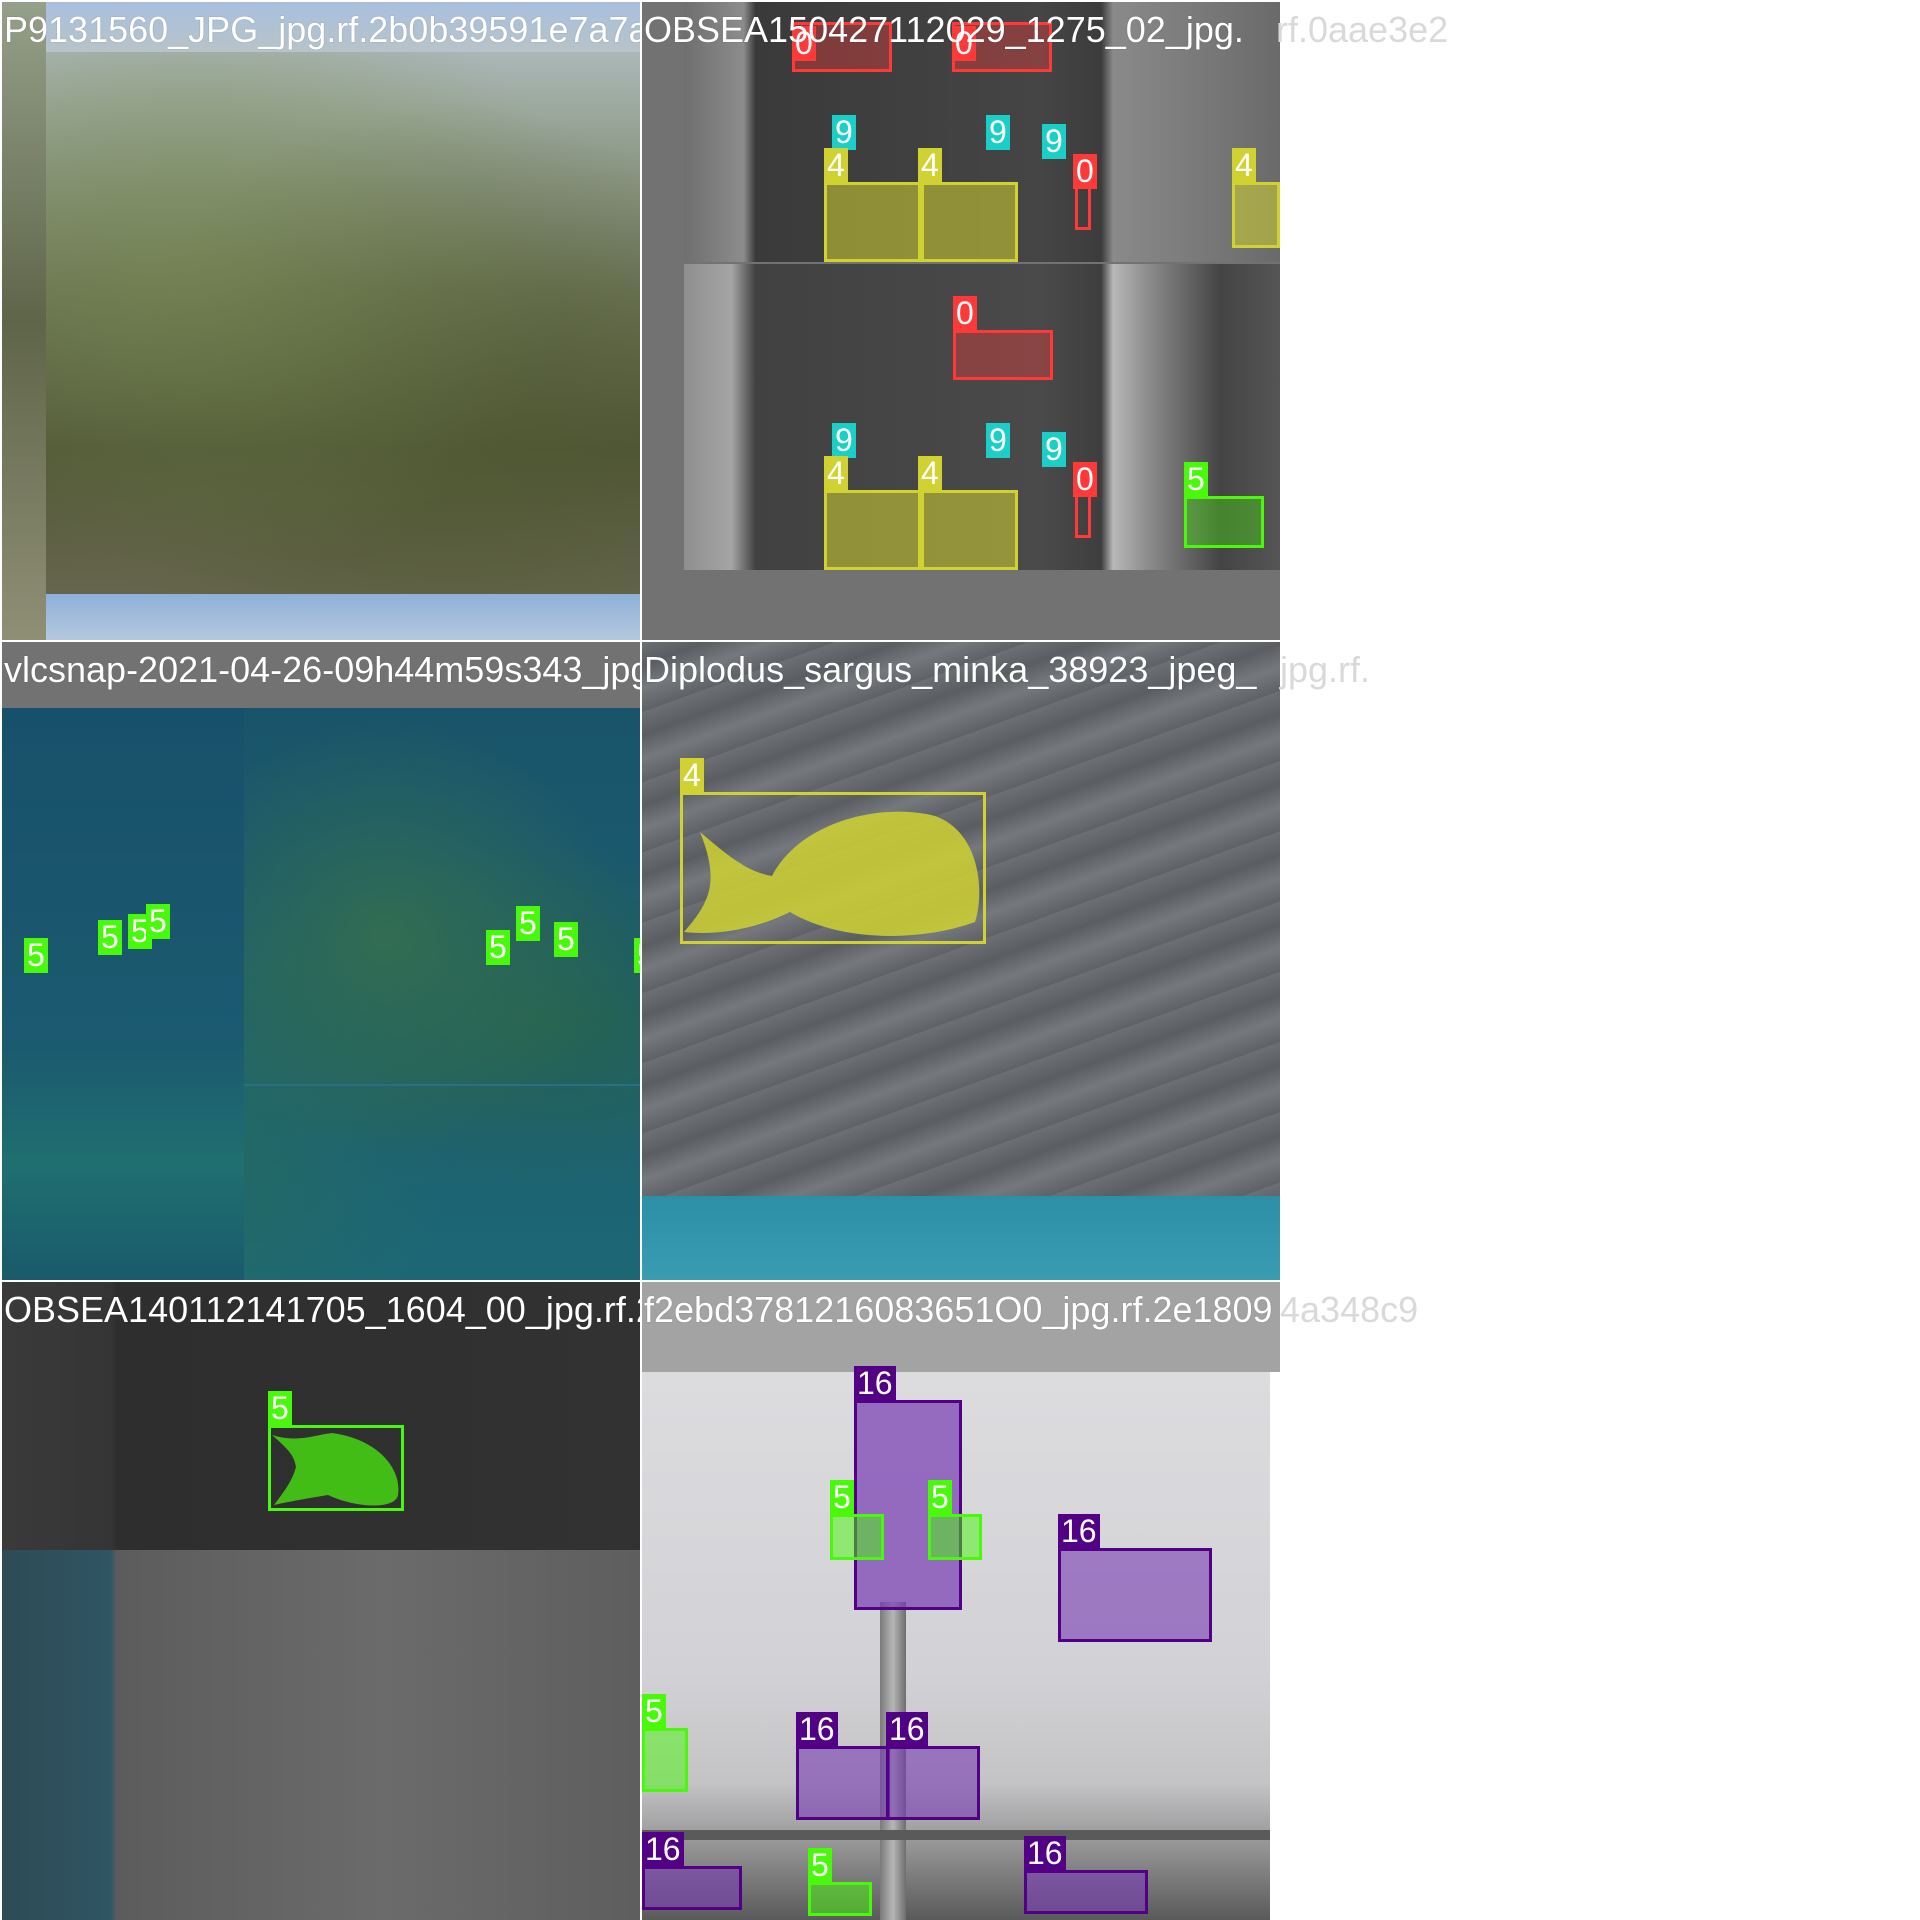  I want to click on tile-title-overflow: 4a348c9, so click(1349, 1309).